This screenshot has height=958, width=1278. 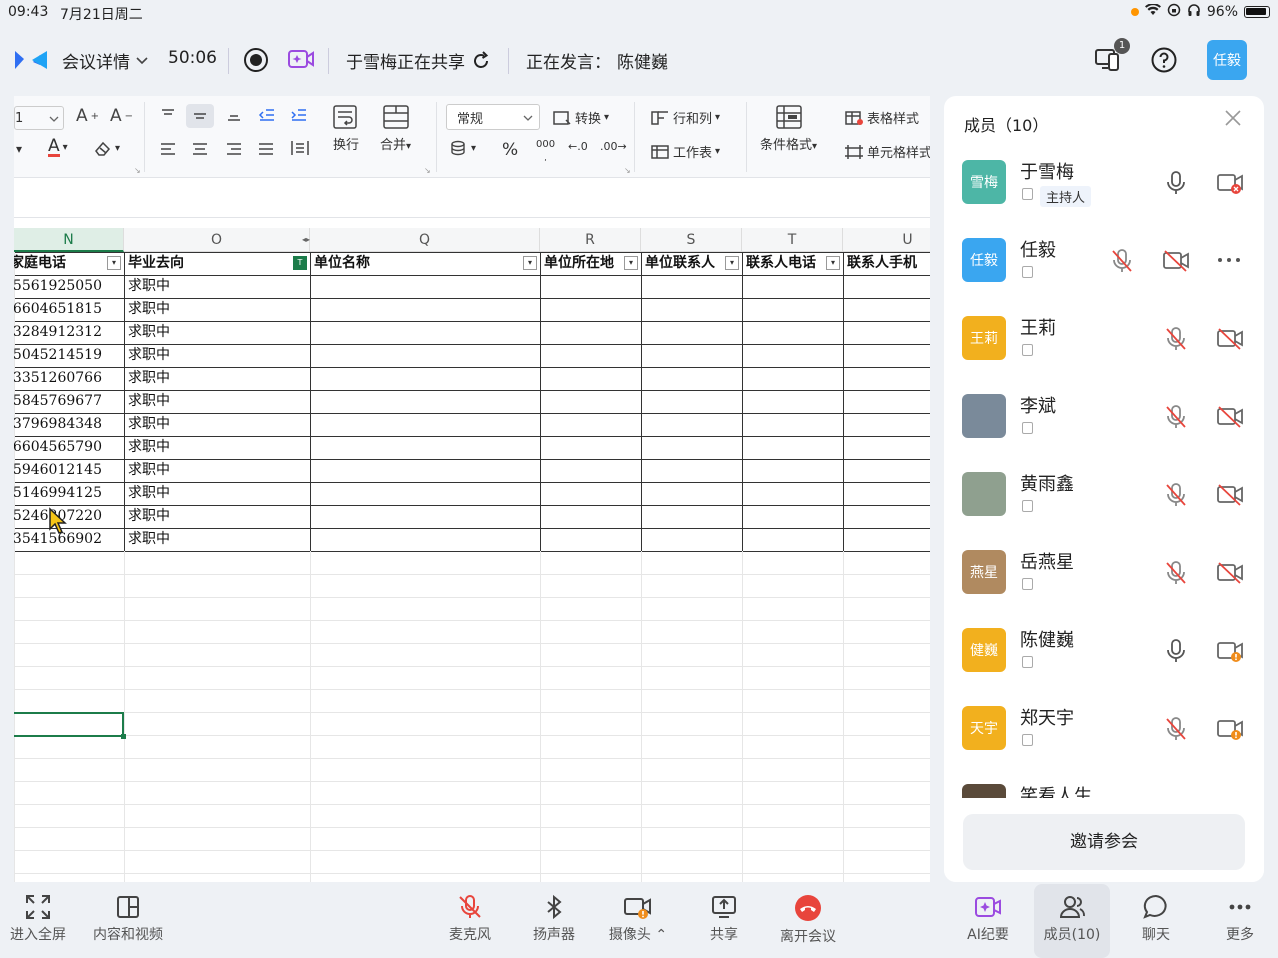 What do you see at coordinates (691, 240) in the screenshot?
I see `column-header-s: S` at bounding box center [691, 240].